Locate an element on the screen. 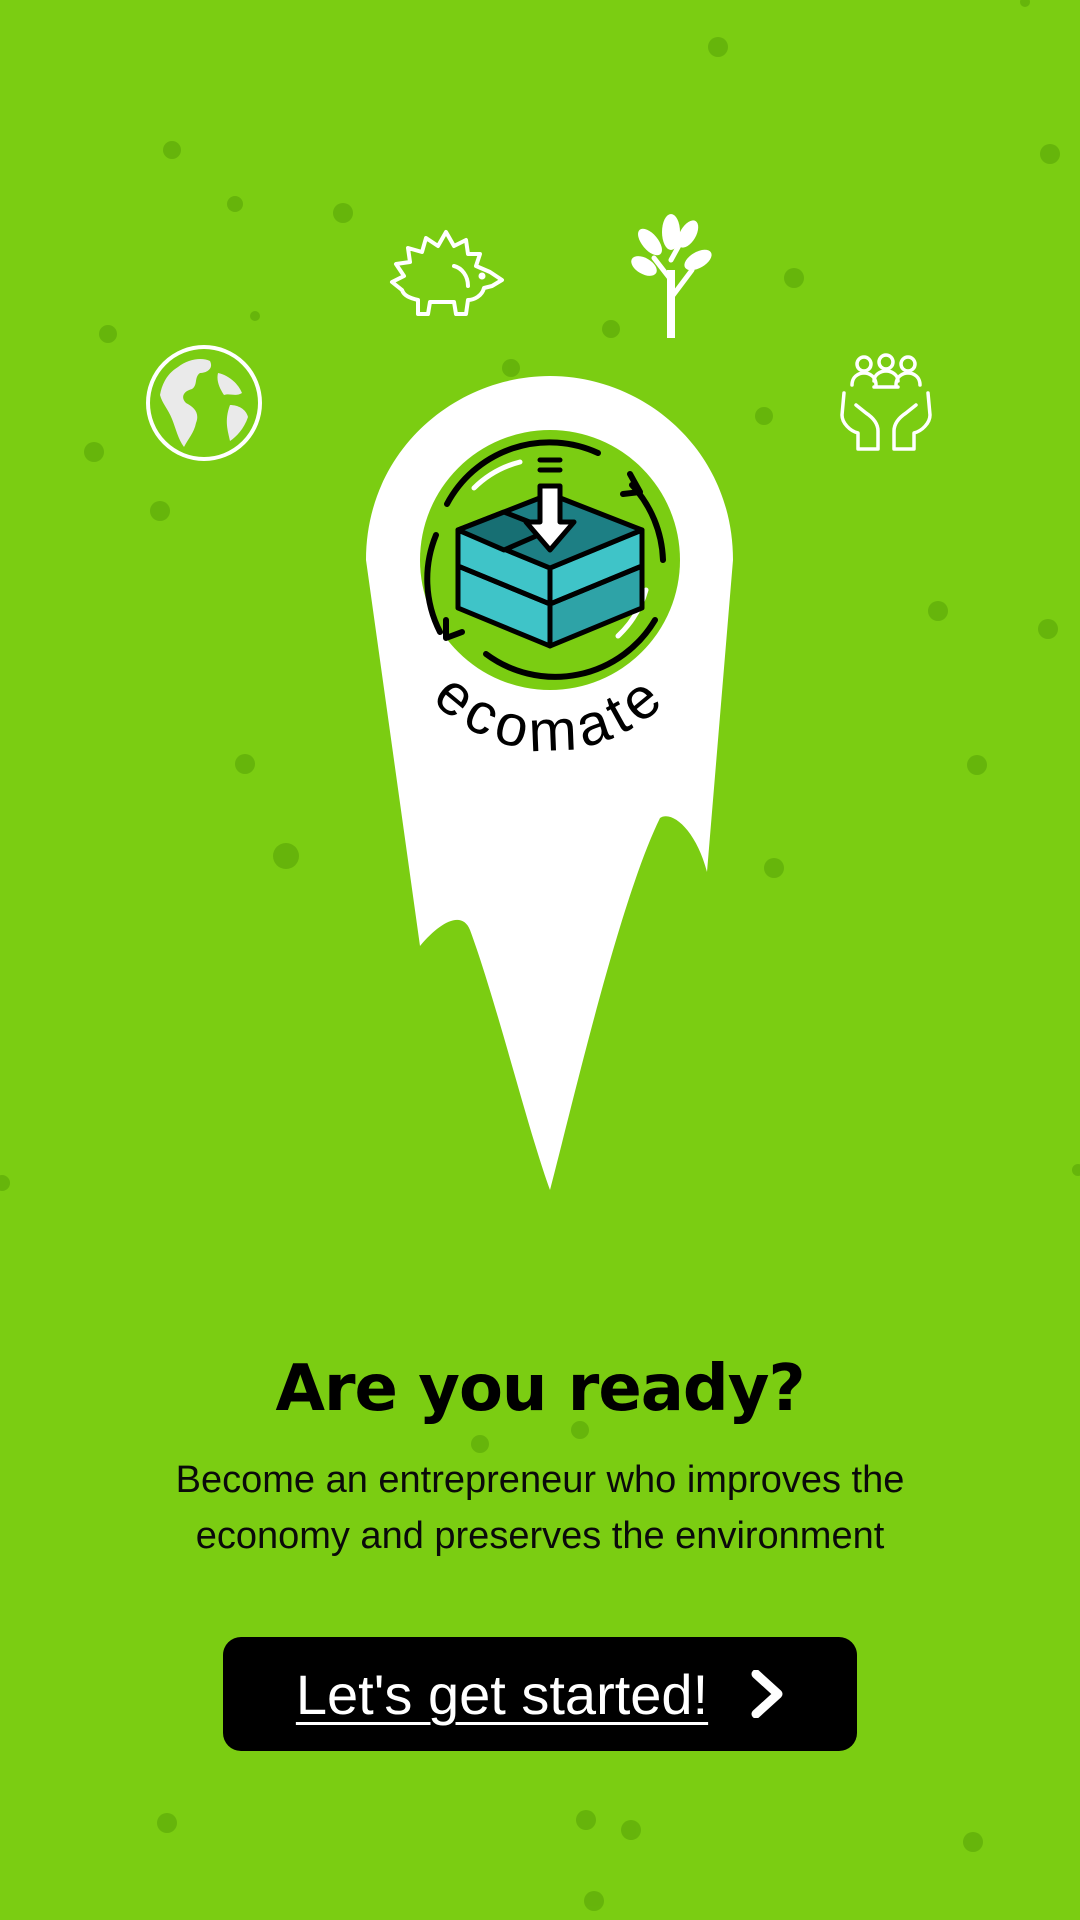  get-started-button: Let's get started! is located at coordinates (540, 1694).